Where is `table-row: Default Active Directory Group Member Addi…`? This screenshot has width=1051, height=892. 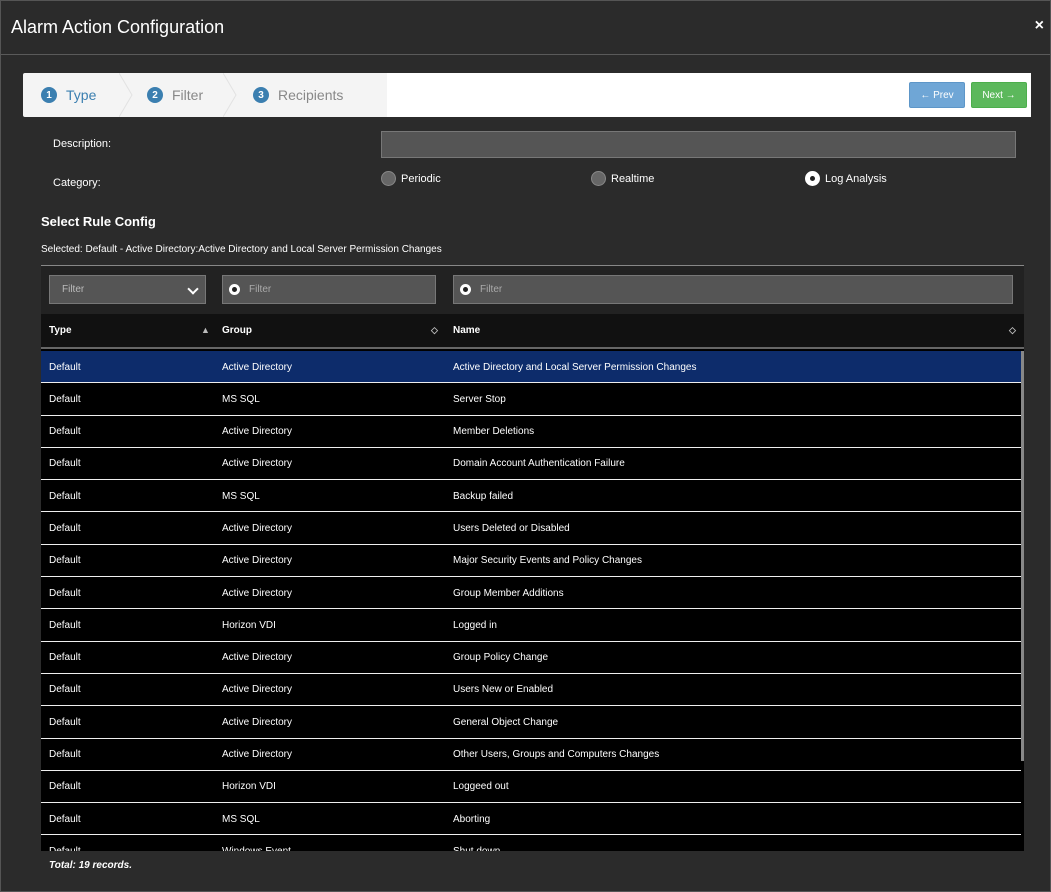 table-row: Default Active Directory Group Member Addi… is located at coordinates (531, 593).